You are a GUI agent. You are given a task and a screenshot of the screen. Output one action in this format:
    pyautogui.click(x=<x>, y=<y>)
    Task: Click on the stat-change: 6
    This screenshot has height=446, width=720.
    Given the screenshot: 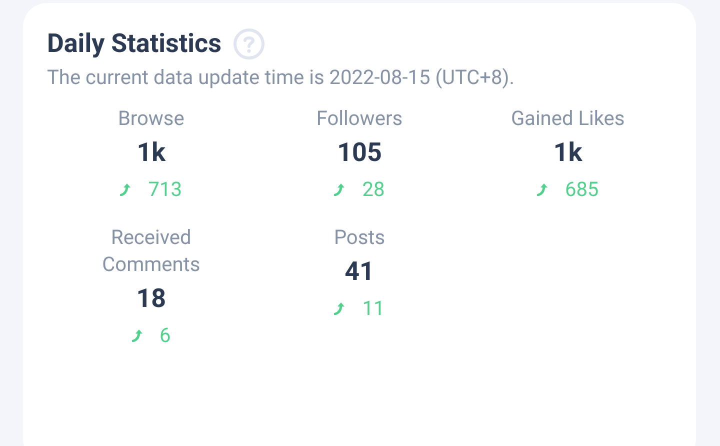 What is the action you would take?
    pyautogui.click(x=165, y=335)
    